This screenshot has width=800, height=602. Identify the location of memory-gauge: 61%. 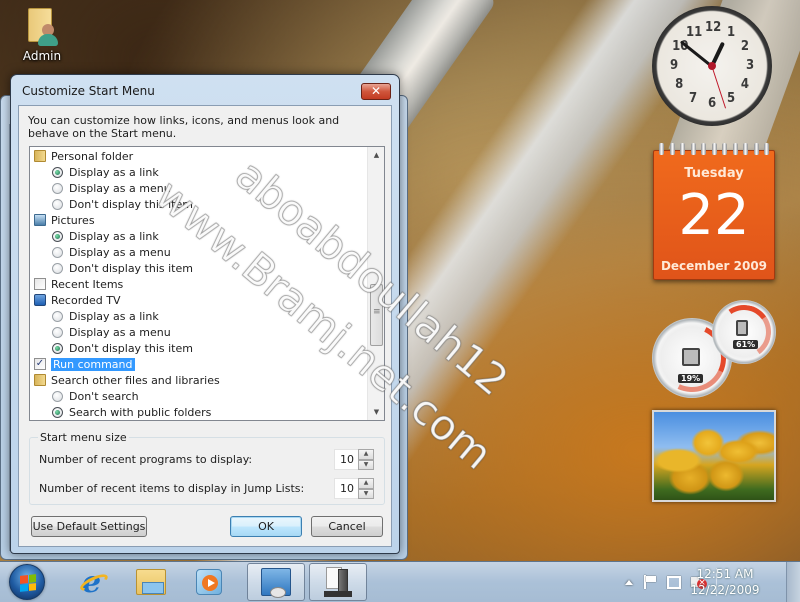
(744, 332).